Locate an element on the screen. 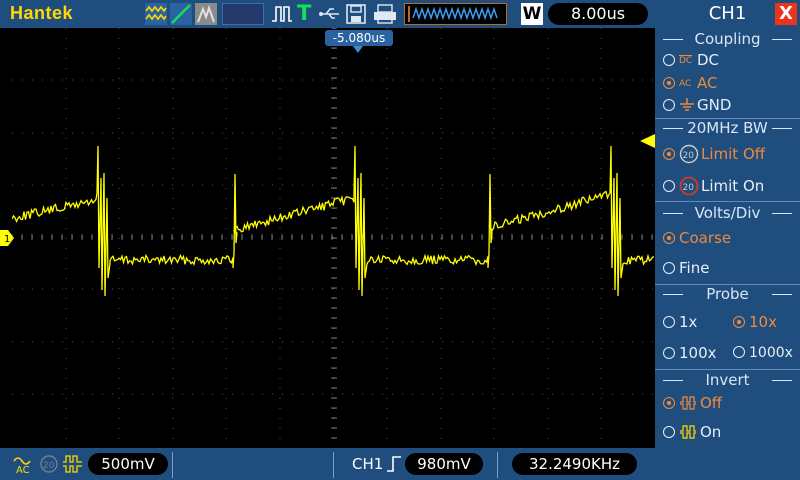 The height and width of the screenshot is (480, 800). bw-20mhz-limit-icon: 20 is located at coordinates (689, 186).